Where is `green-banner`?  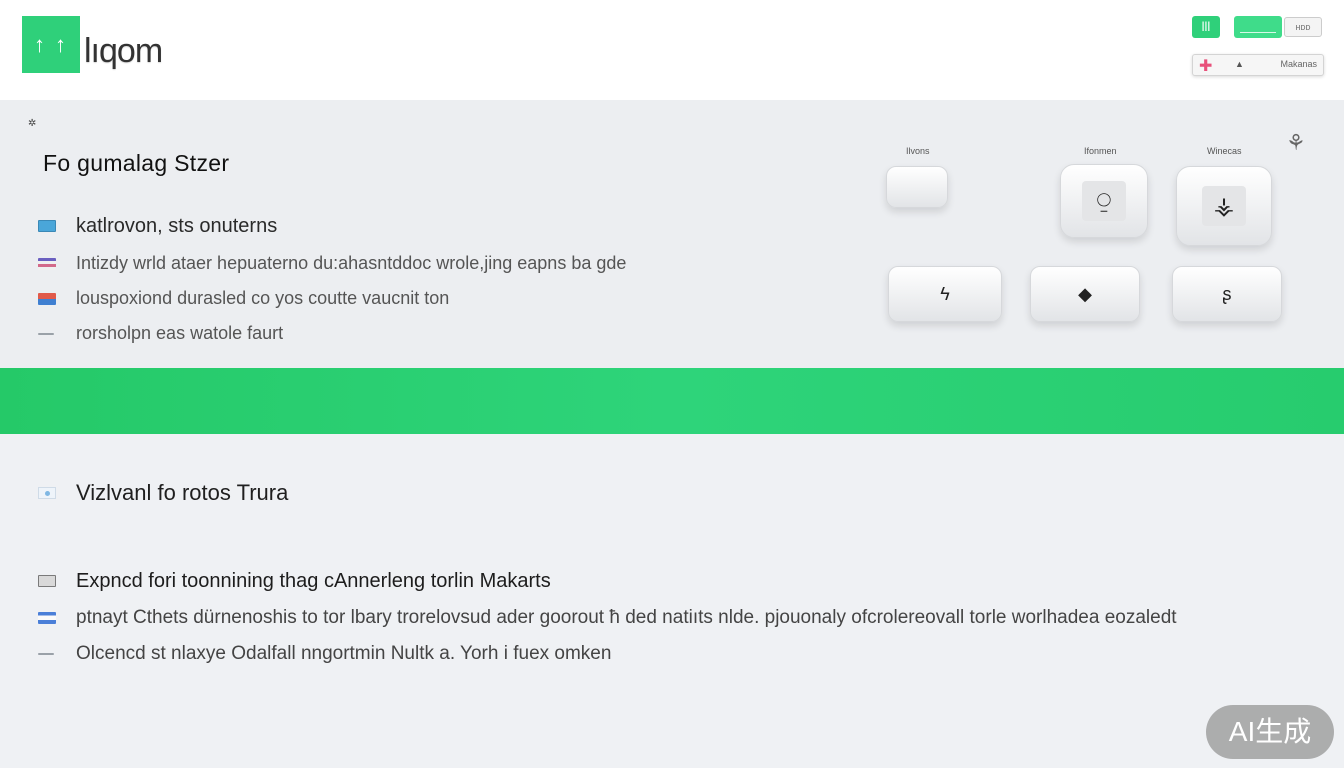
green-banner is located at coordinates (672, 401).